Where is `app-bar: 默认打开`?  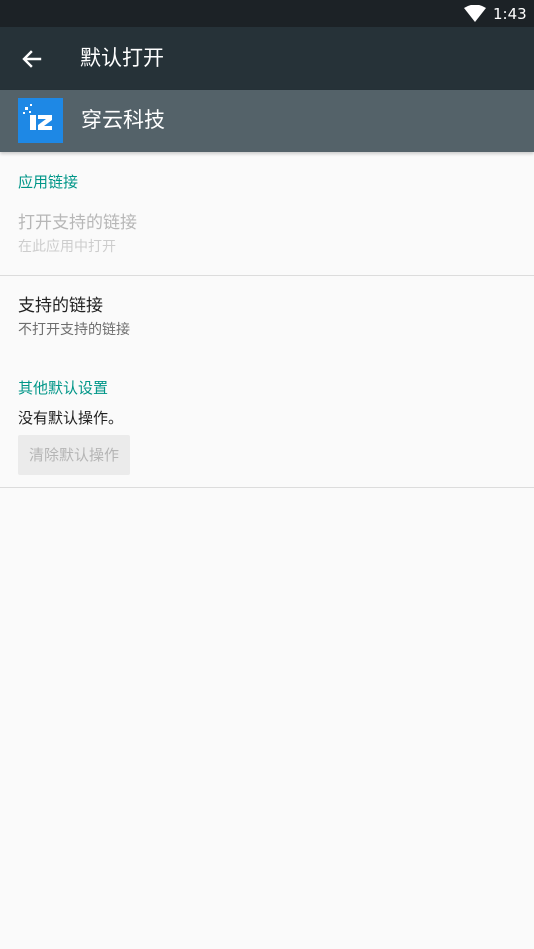 app-bar: 默认打开 is located at coordinates (267, 58).